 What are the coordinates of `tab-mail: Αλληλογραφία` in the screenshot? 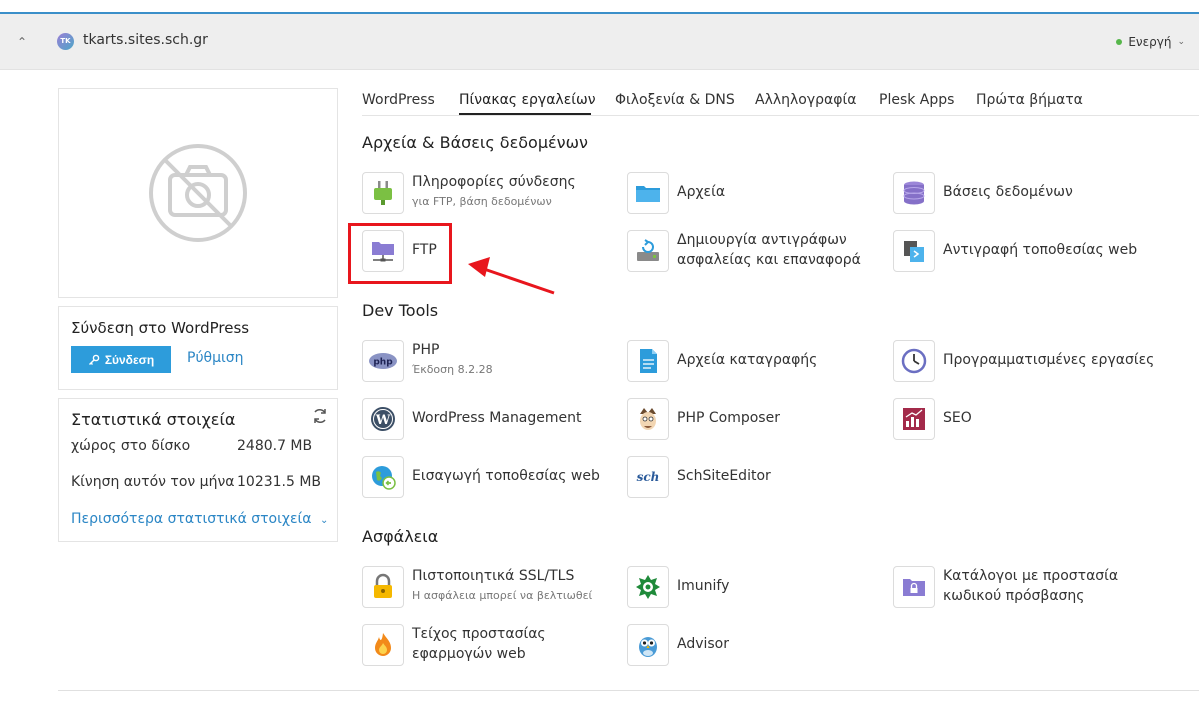 It's located at (805, 100).